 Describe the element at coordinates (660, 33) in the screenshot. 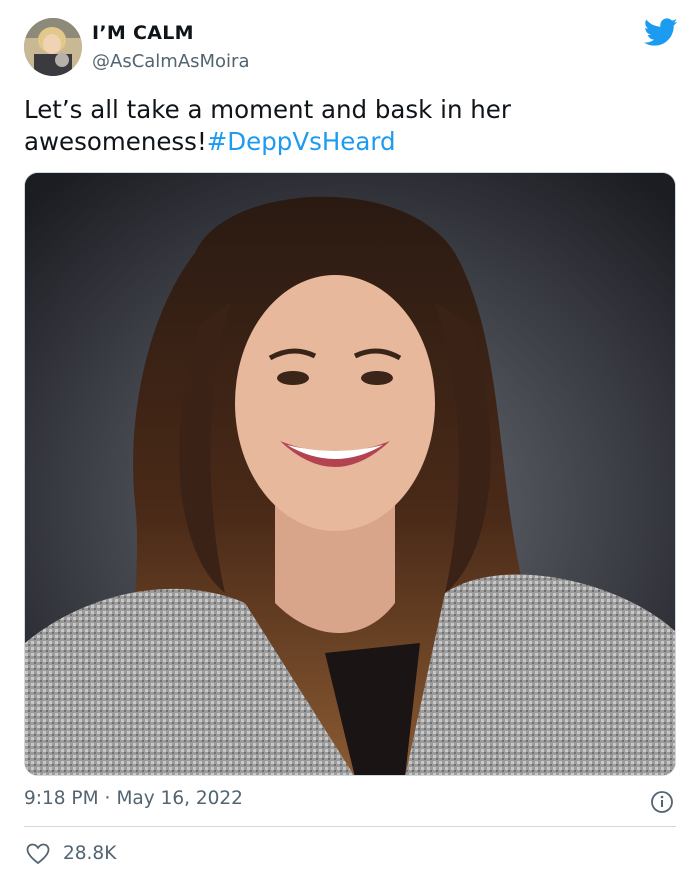

I see `twitter-bird-icon` at that location.